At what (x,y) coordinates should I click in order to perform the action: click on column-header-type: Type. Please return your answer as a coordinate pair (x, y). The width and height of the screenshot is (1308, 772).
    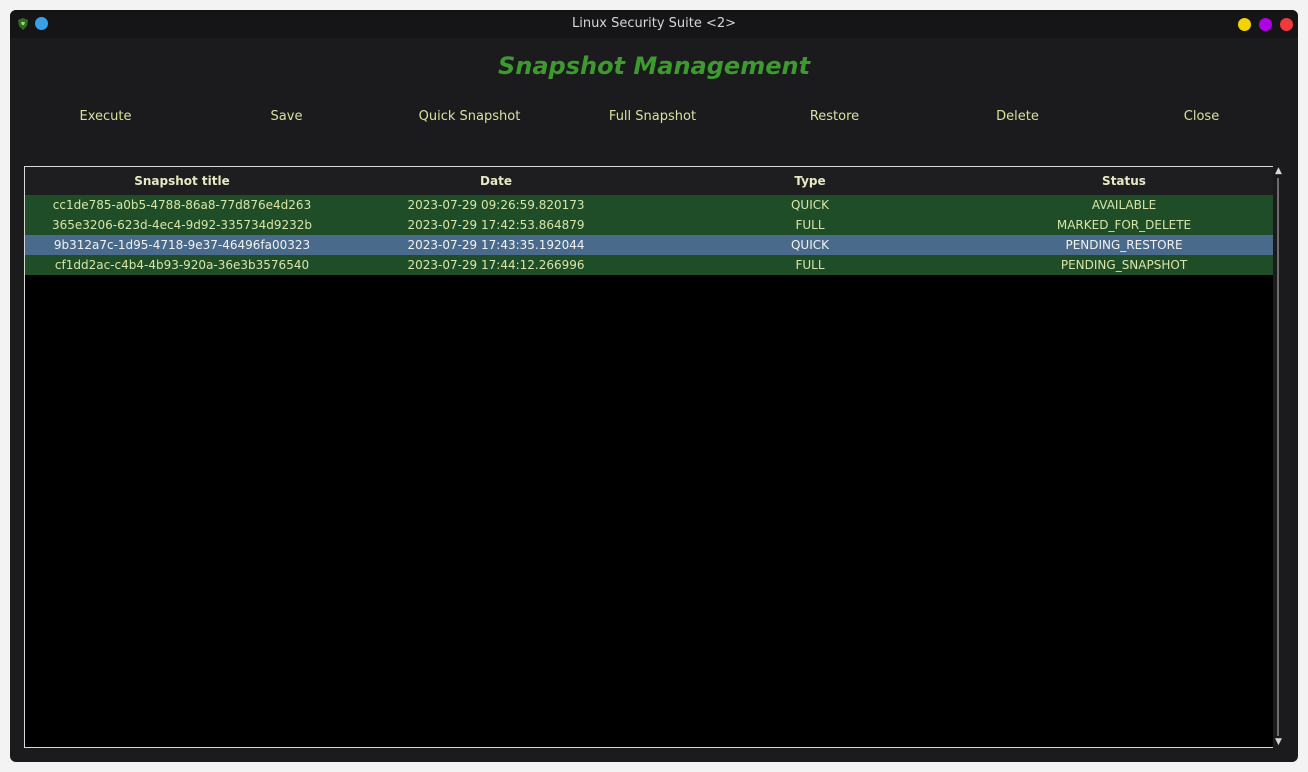
    Looking at the image, I should click on (810, 181).